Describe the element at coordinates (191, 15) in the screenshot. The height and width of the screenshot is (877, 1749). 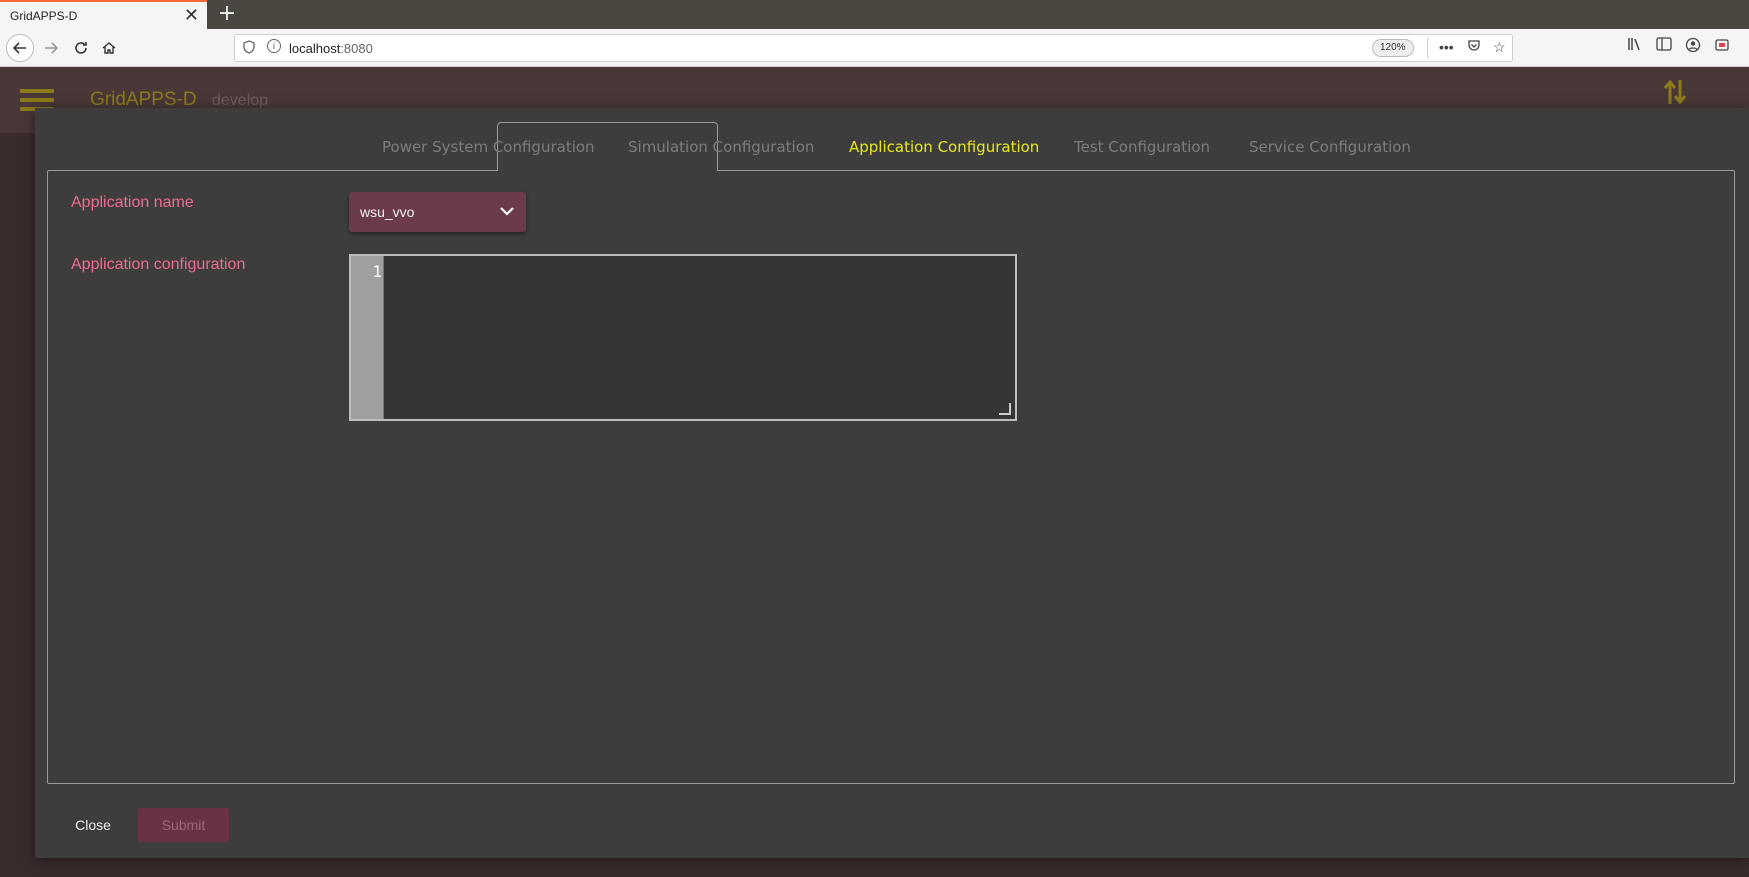
I see `close-tab-icon: ✕` at that location.